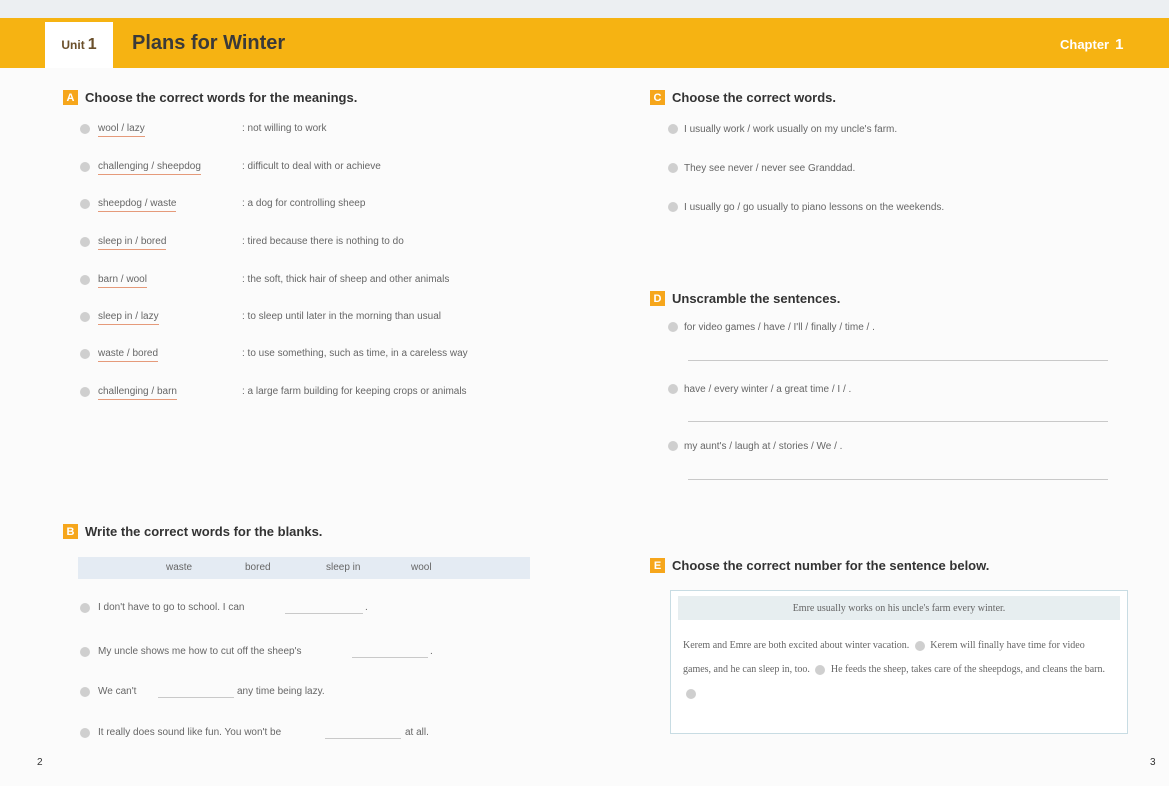  What do you see at coordinates (284, 128) in the screenshot?
I see `meaning-text: : not willing to work` at bounding box center [284, 128].